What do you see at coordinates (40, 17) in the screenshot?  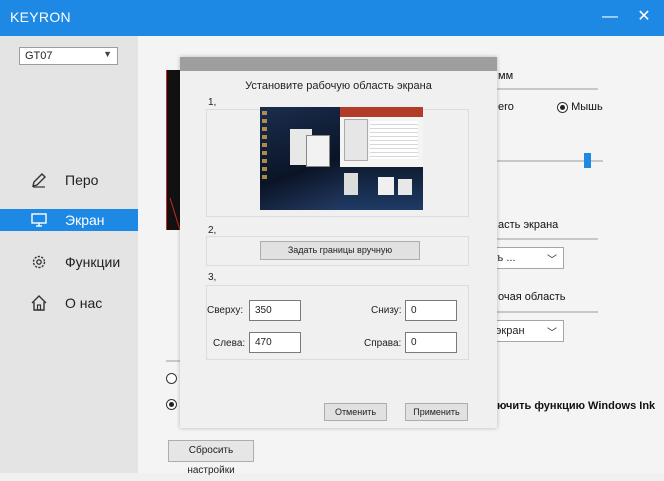 I see `app-title: KEYRON` at bounding box center [40, 17].